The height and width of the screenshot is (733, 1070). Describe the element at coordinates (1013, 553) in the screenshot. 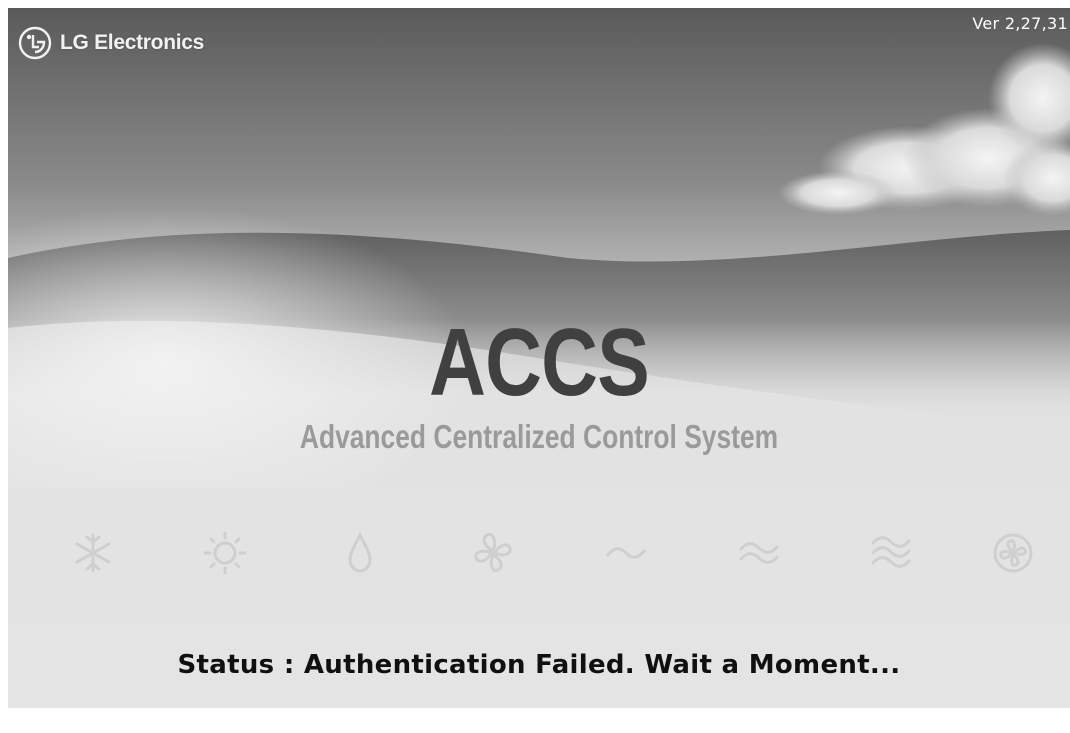

I see `circle-fan-icon` at that location.